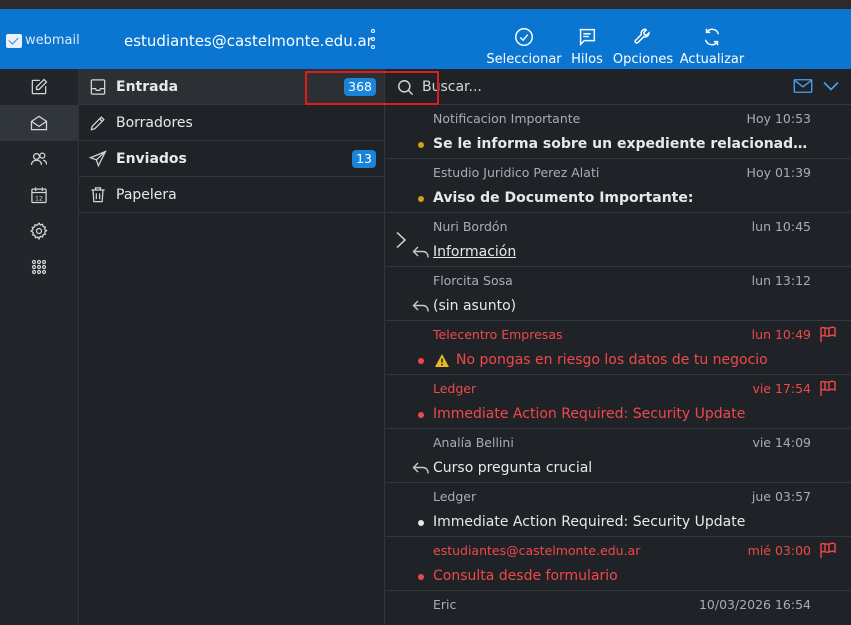 The image size is (851, 625). I want to click on logo-text: webmail, so click(52, 40).